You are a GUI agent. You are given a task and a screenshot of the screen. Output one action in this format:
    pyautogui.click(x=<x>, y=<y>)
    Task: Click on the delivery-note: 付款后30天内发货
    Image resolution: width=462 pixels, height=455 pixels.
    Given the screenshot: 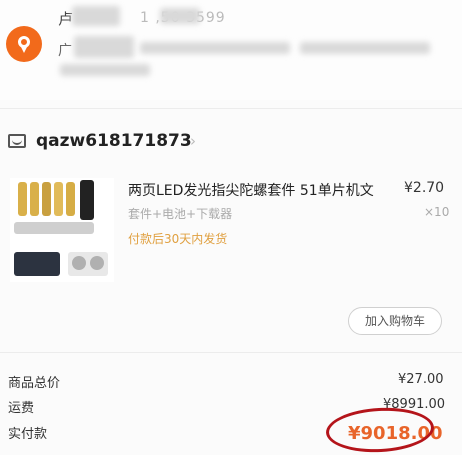 What is the action you would take?
    pyautogui.click(x=178, y=239)
    